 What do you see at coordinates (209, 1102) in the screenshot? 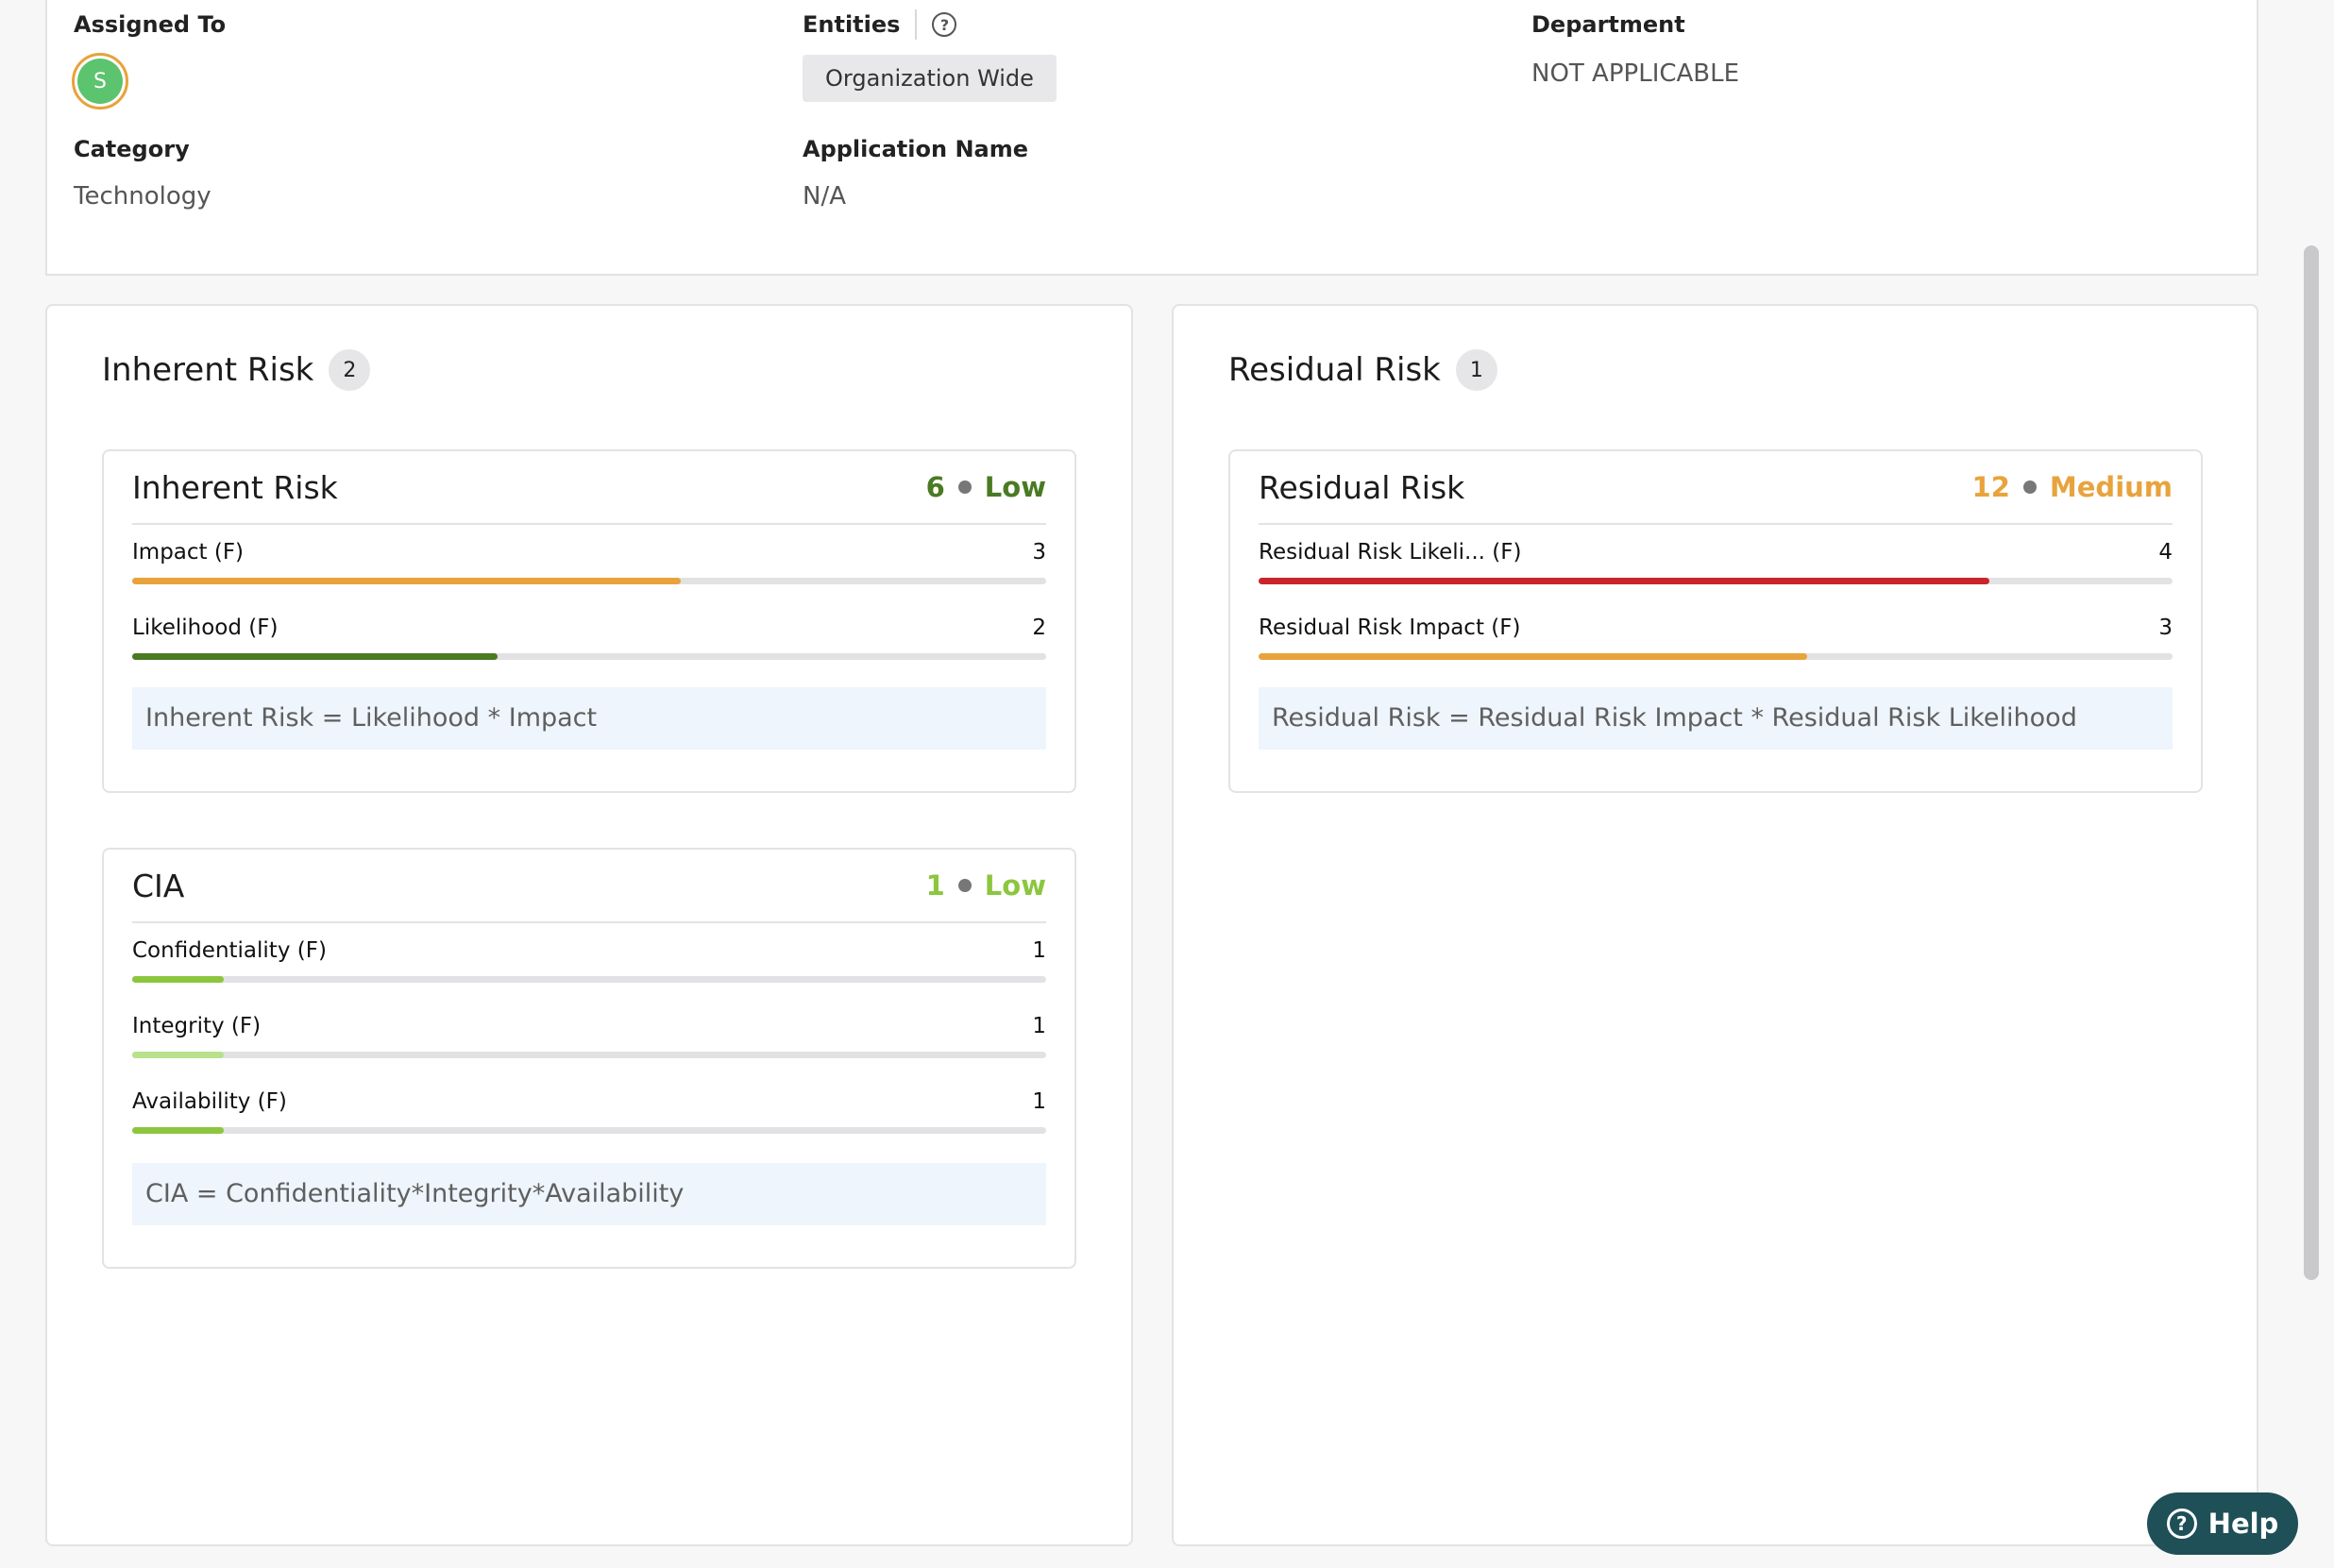
I see `factor-label: Availability (F)` at bounding box center [209, 1102].